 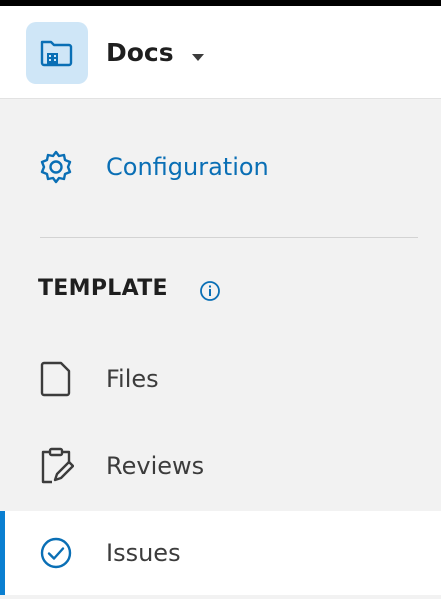 I want to click on sidebar-item-label: Configuration, so click(x=187, y=167).